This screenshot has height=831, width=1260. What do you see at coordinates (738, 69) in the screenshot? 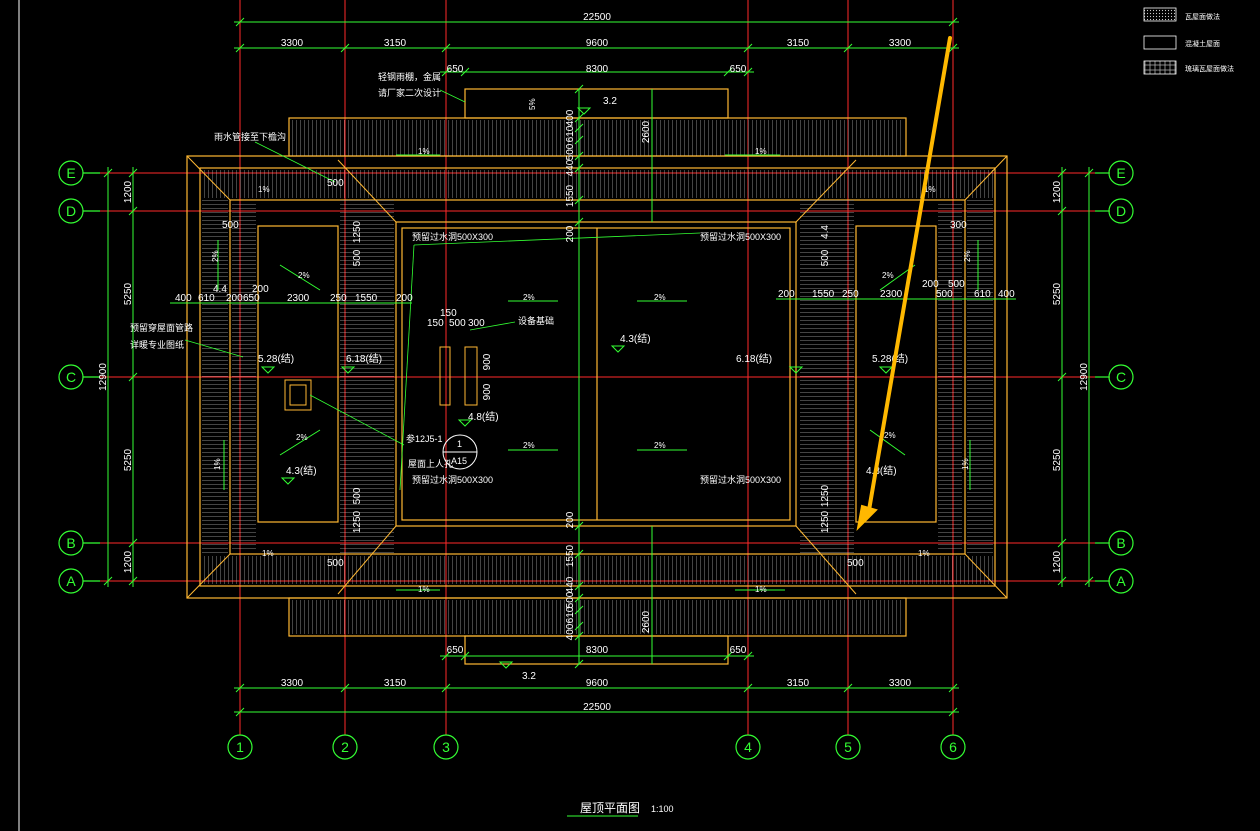
I see `dim-top-upper-3: 650` at bounding box center [738, 69].